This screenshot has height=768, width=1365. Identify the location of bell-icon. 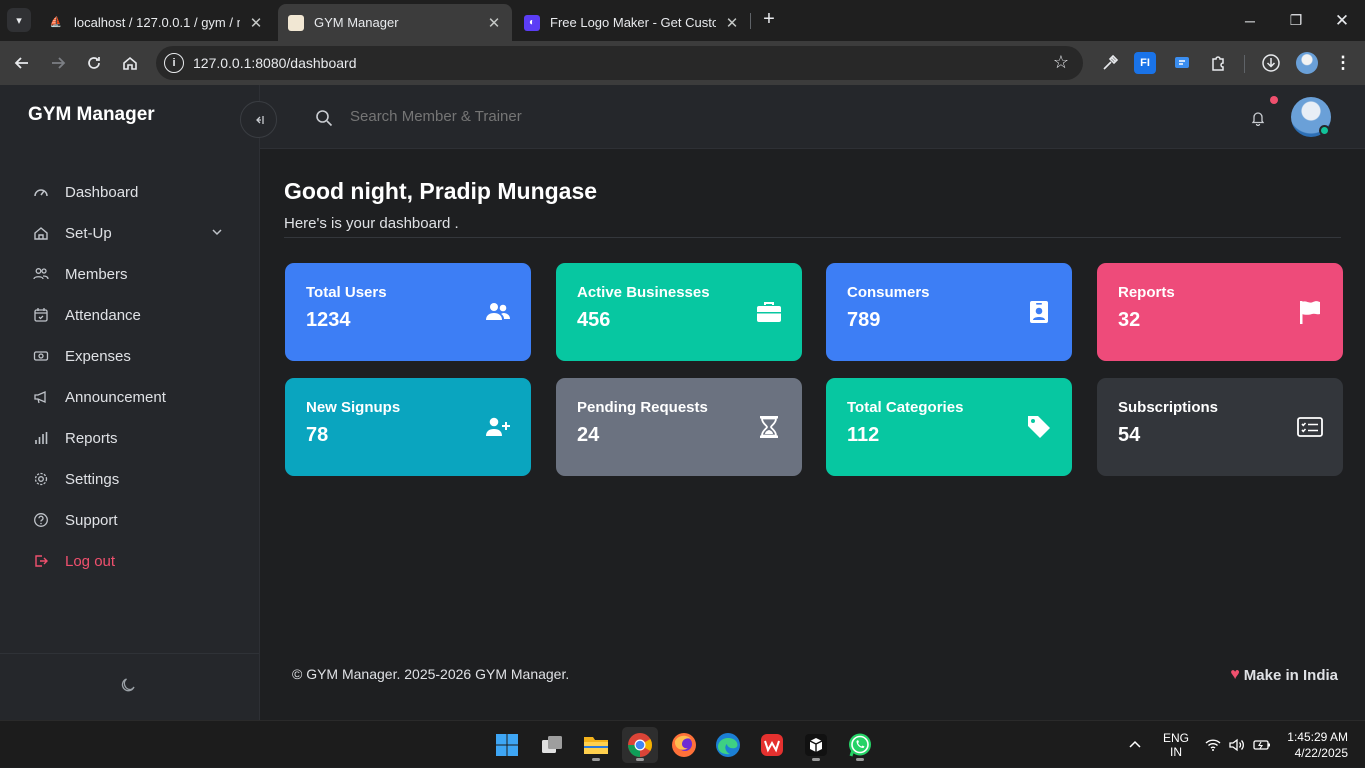
(1258, 118).